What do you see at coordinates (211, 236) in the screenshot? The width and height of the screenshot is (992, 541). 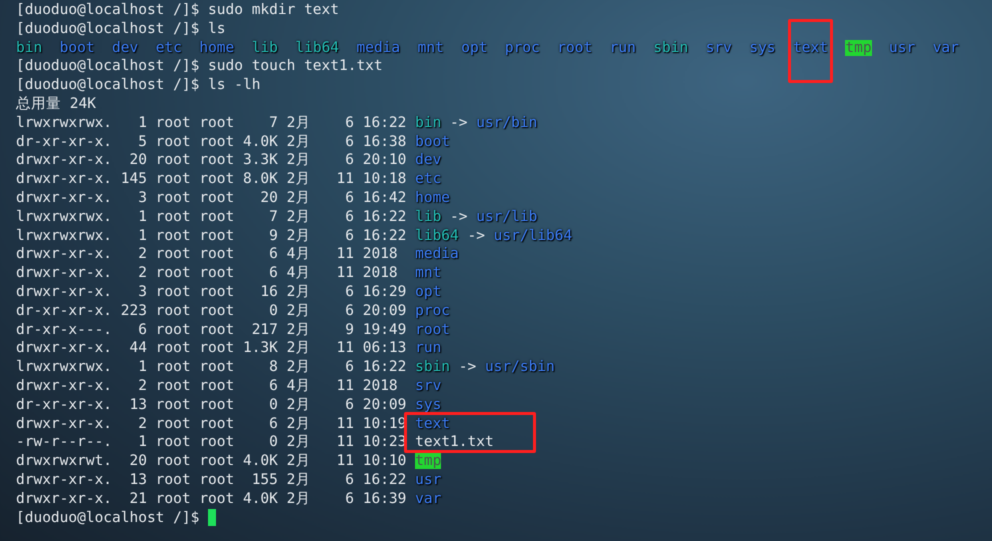 I see `file-details: lrwxrwxrwx. 1 root root 9 2月 6 16:22` at bounding box center [211, 236].